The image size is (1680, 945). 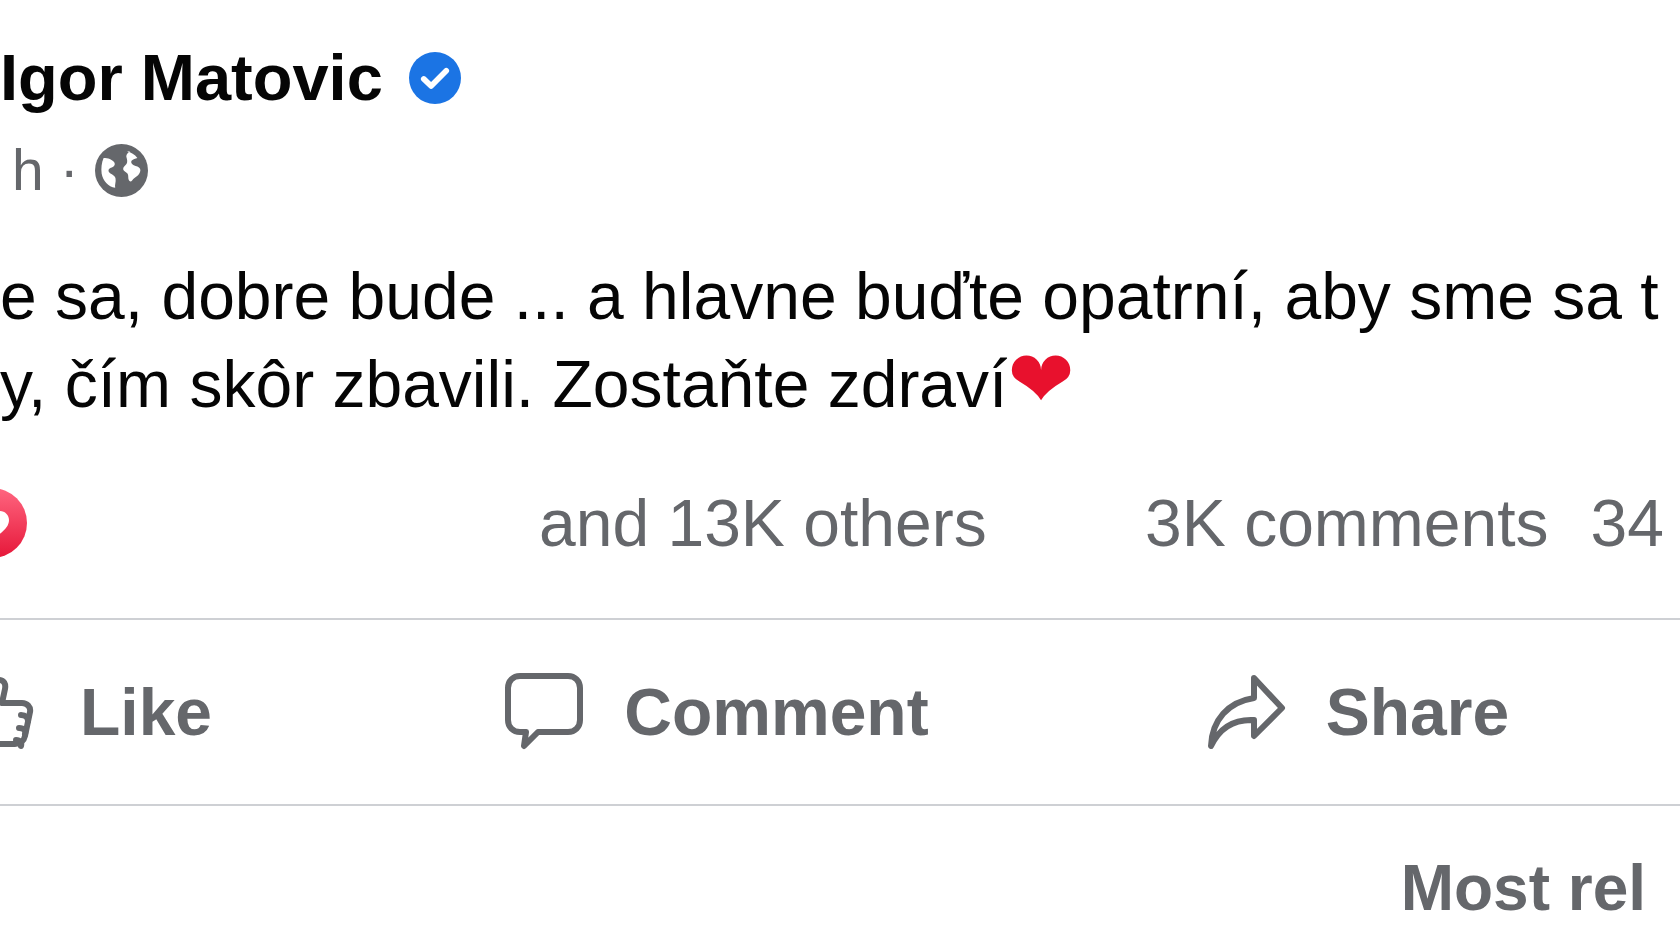 I want to click on comment-count: 3K comments, so click(x=1347, y=523).